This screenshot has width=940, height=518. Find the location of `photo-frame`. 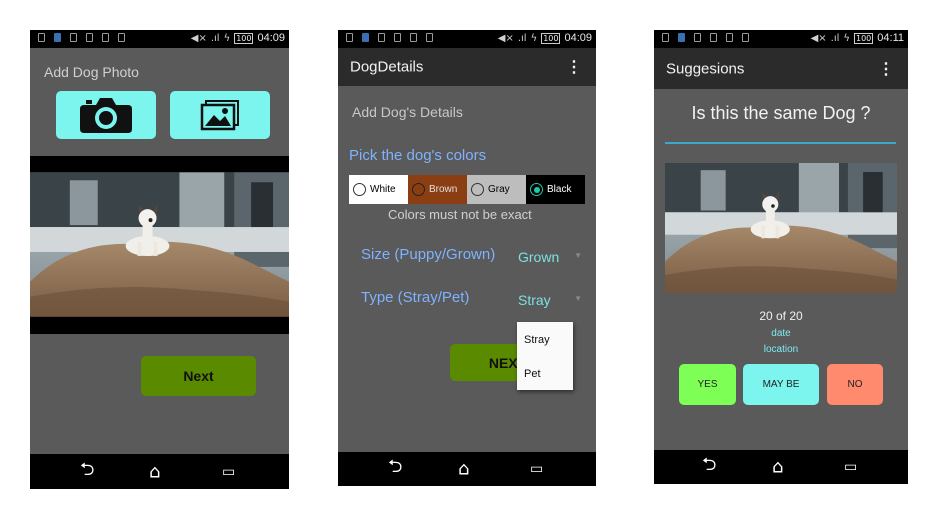

photo-frame is located at coordinates (159, 245).